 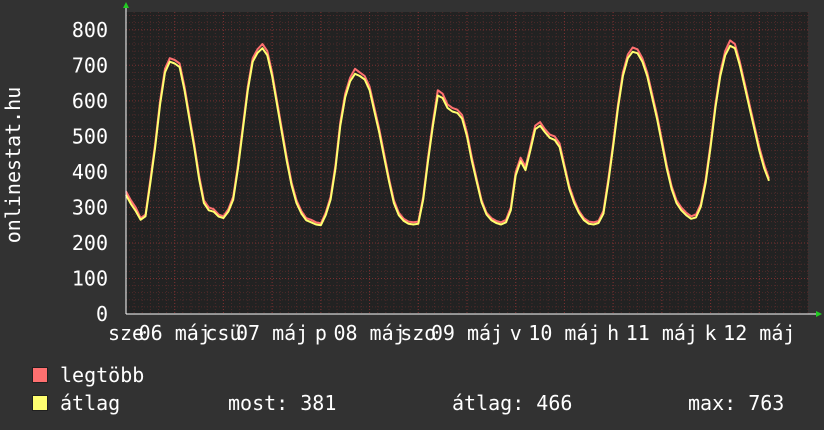 What do you see at coordinates (272, 333) in the screenshot?
I see `x-tick-label: 07 máj` at bounding box center [272, 333].